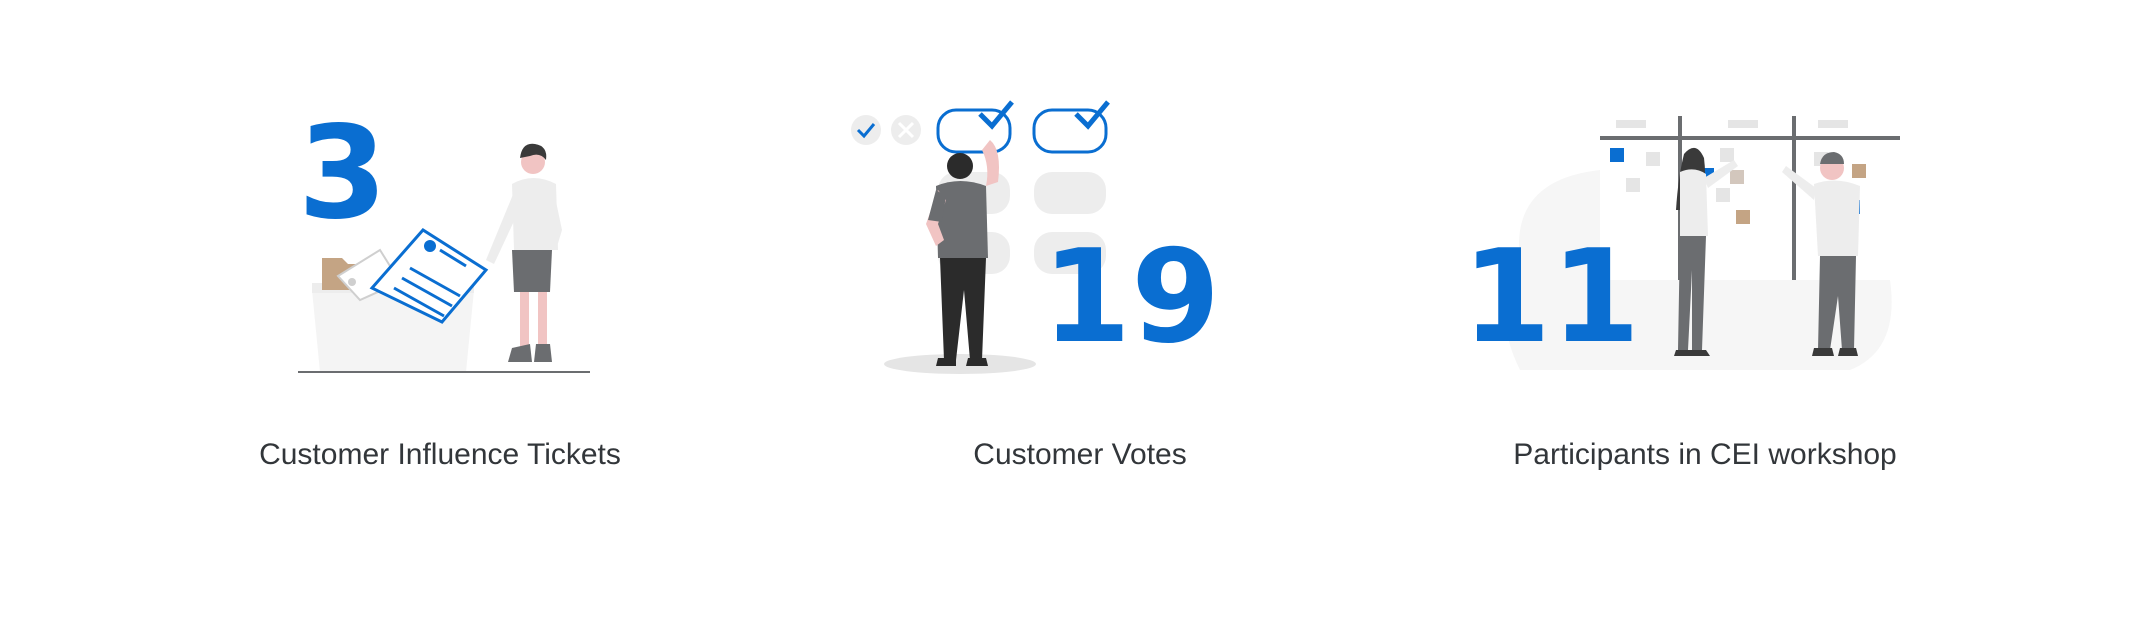  Describe the element at coordinates (1705, 454) in the screenshot. I see `stat-label: Participants in CEI workshop` at that location.